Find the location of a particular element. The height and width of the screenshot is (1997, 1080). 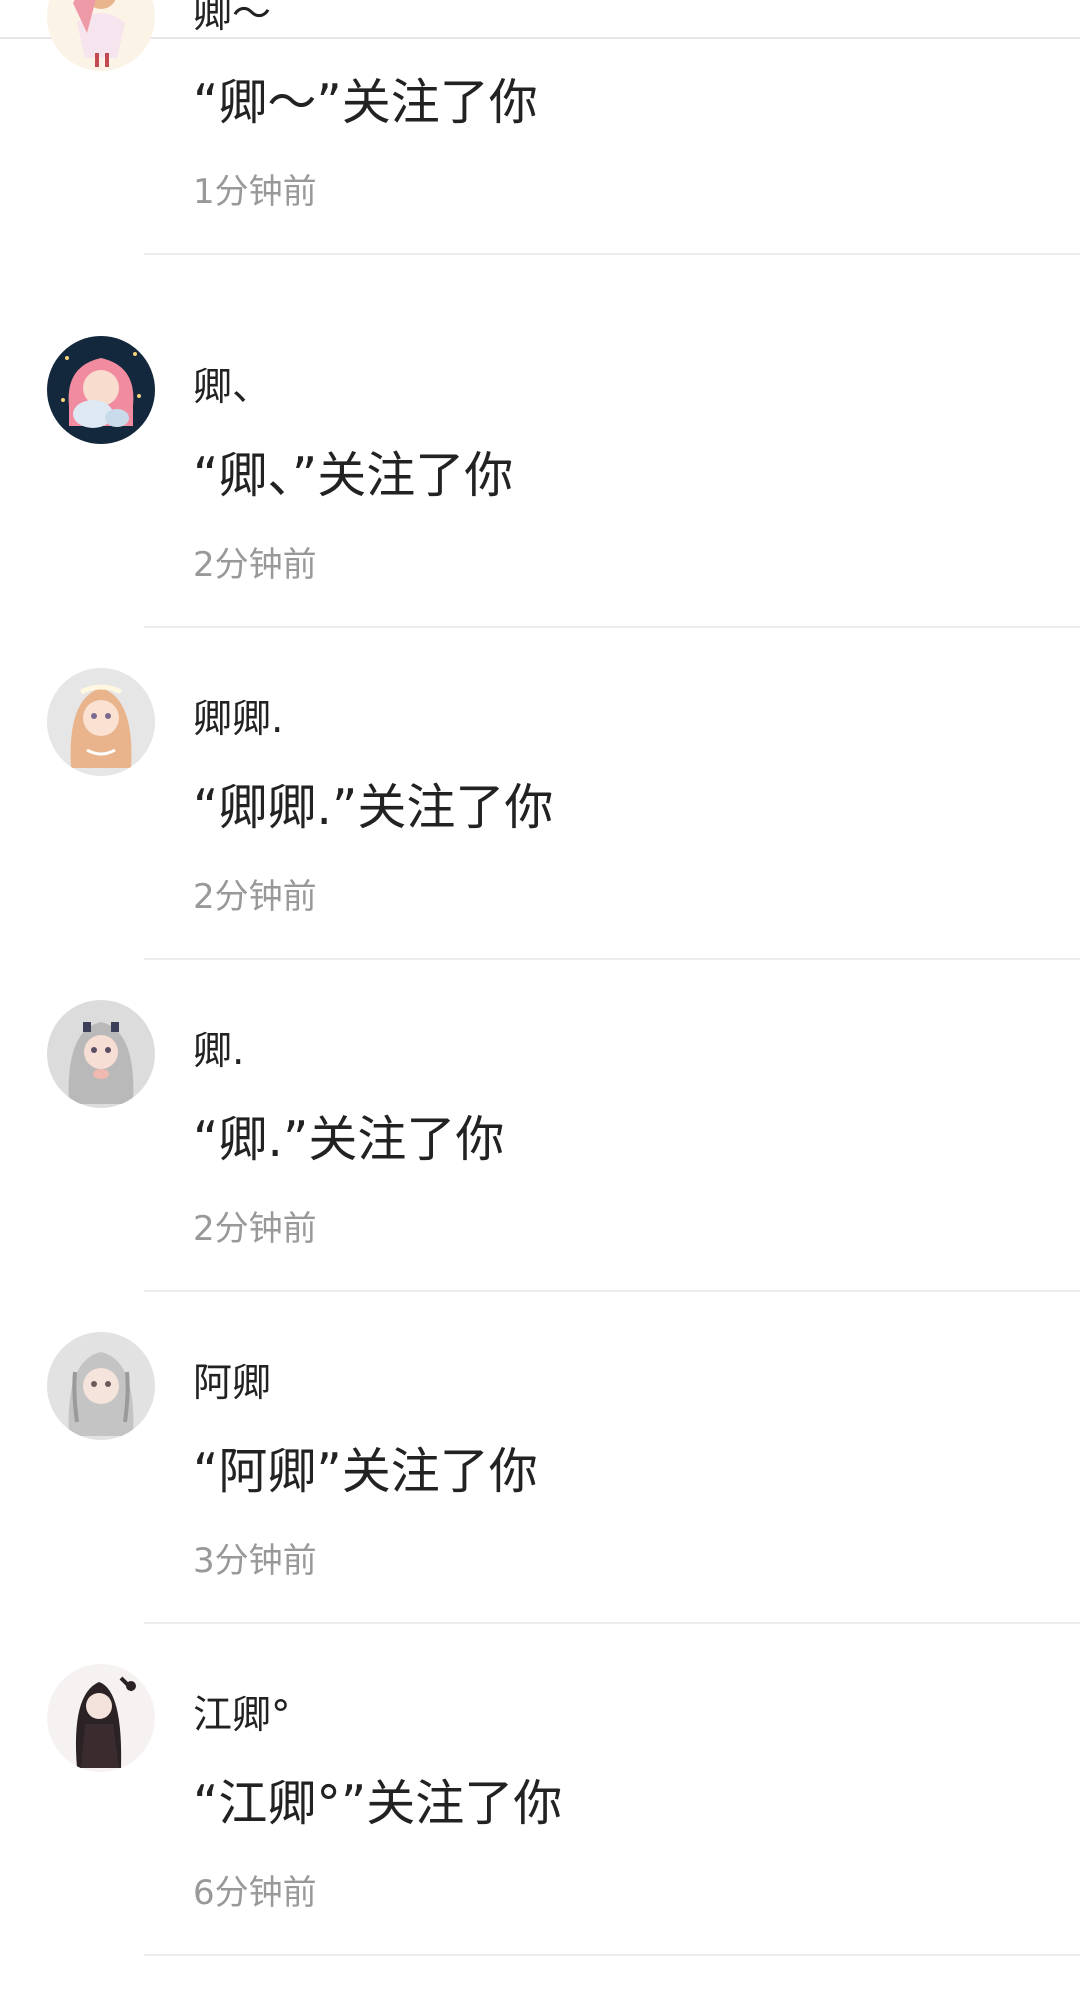

user-name: 阿卿 is located at coordinates (232, 1384).